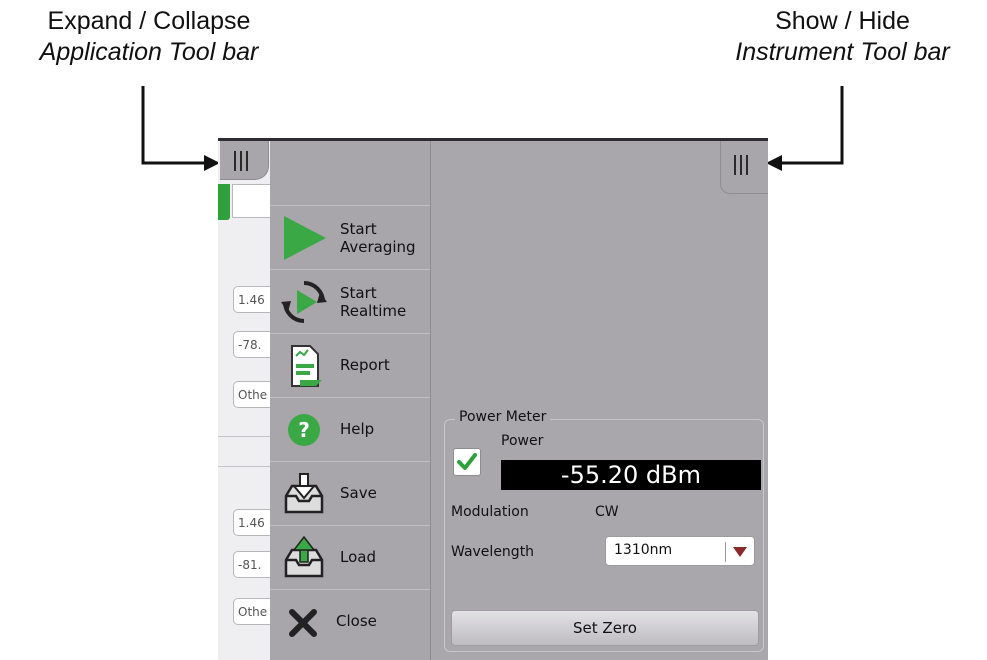 The width and height of the screenshot is (987, 660). I want to click on report-button: Report, so click(350, 365).